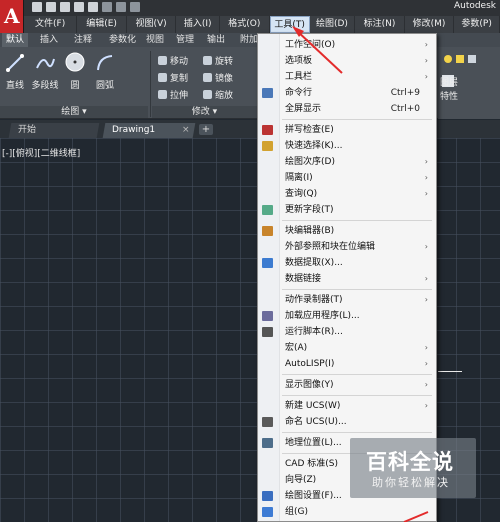 The width and height of the screenshot is (500, 522). Describe the element at coordinates (410, 462) in the screenshot. I see `watermark-title: 百科全说` at that location.